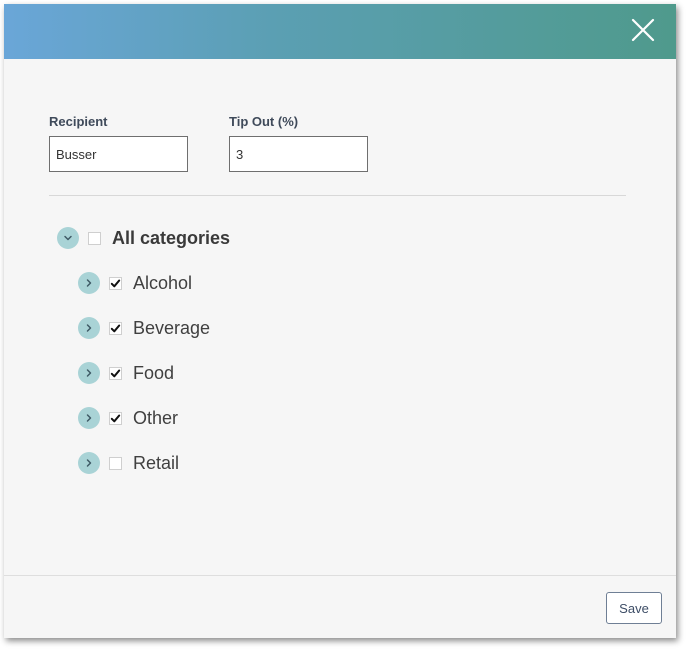 This screenshot has width=686, height=650. I want to click on close-button, so click(643, 30).